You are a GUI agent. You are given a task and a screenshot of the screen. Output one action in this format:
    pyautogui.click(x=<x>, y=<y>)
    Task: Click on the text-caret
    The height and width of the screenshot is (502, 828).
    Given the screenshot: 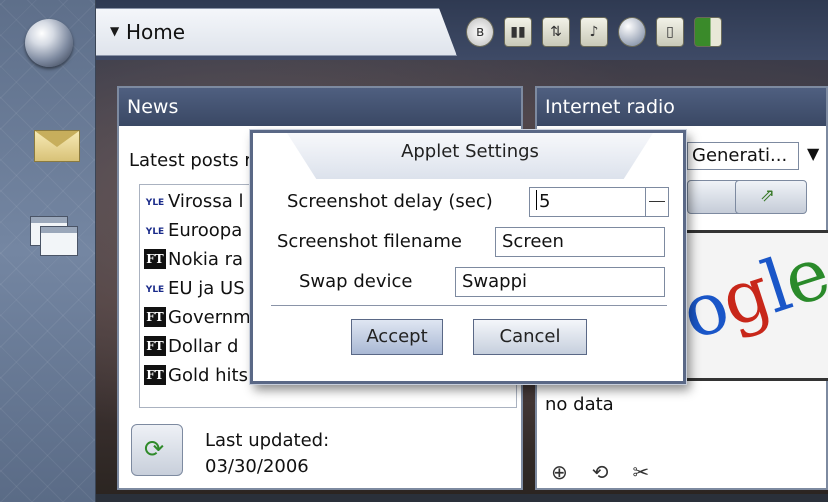 What is the action you would take?
    pyautogui.click(x=536, y=200)
    